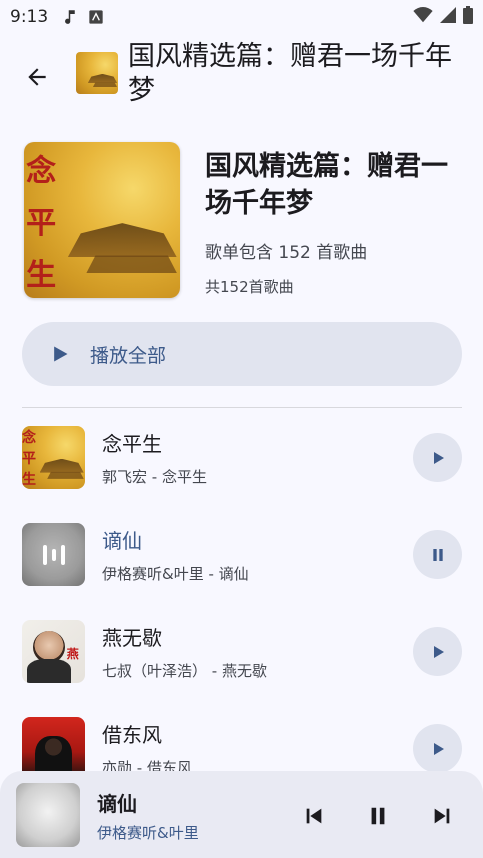 Image resolution: width=483 pixels, height=858 pixels. I want to click on playlist-song-count: 共152首歌曲, so click(249, 287).